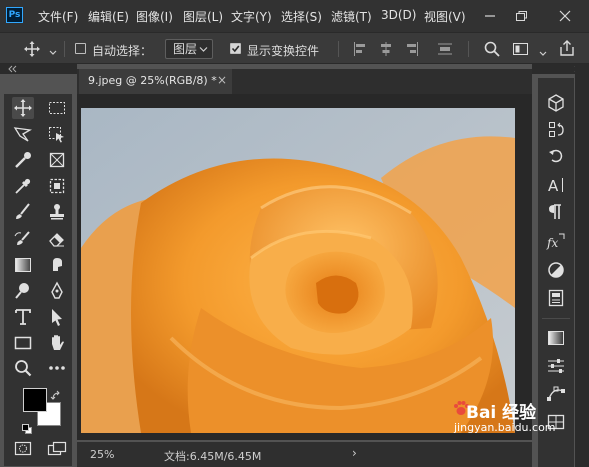 This screenshot has width=589, height=467. Describe the element at coordinates (57, 135) in the screenshot. I see `object-select-tool-icon` at that location.